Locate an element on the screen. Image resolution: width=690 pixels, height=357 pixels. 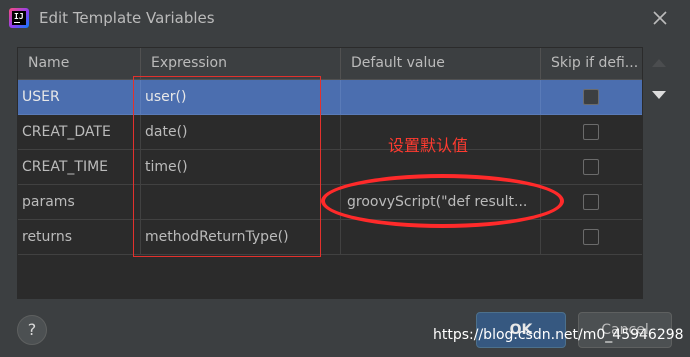
variable-name-cell: USER is located at coordinates (79, 97).